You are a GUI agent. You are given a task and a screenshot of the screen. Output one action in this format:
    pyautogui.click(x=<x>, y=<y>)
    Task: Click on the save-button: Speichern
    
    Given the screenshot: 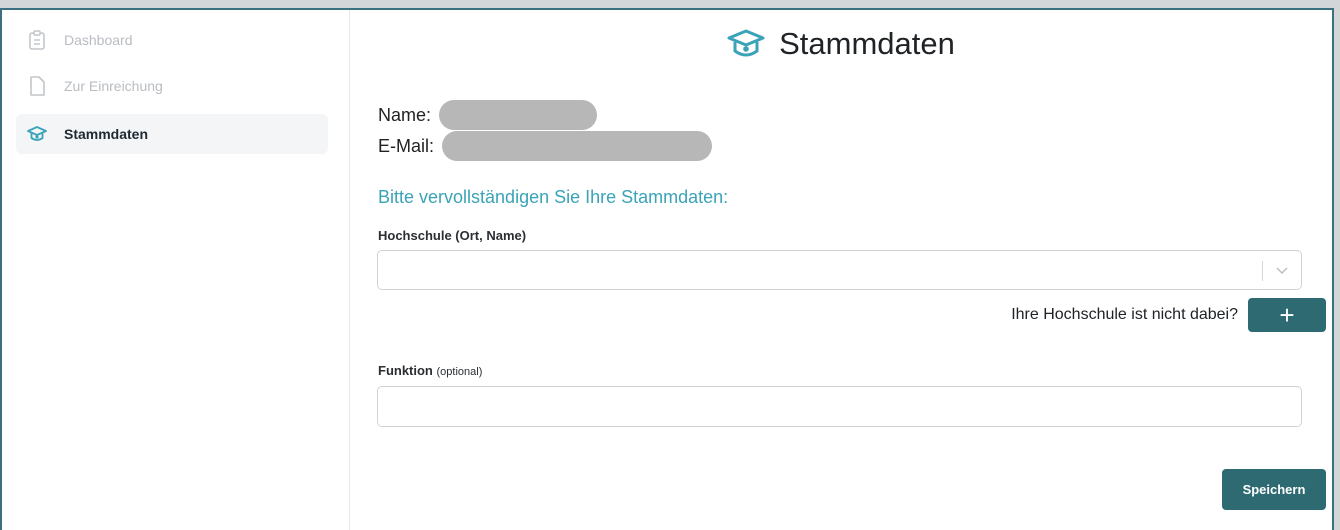 What is the action you would take?
    pyautogui.click(x=1274, y=489)
    